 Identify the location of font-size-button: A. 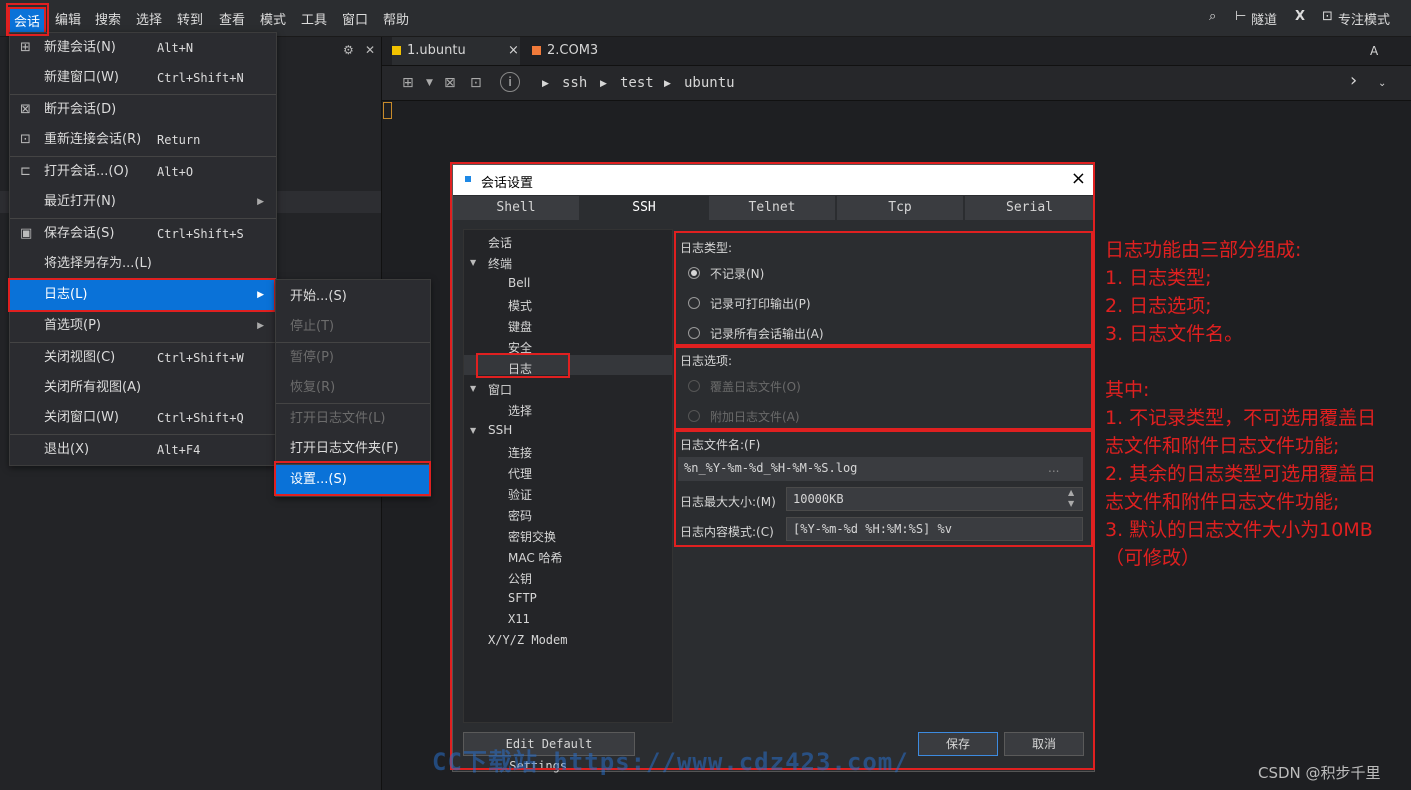
(1374, 51).